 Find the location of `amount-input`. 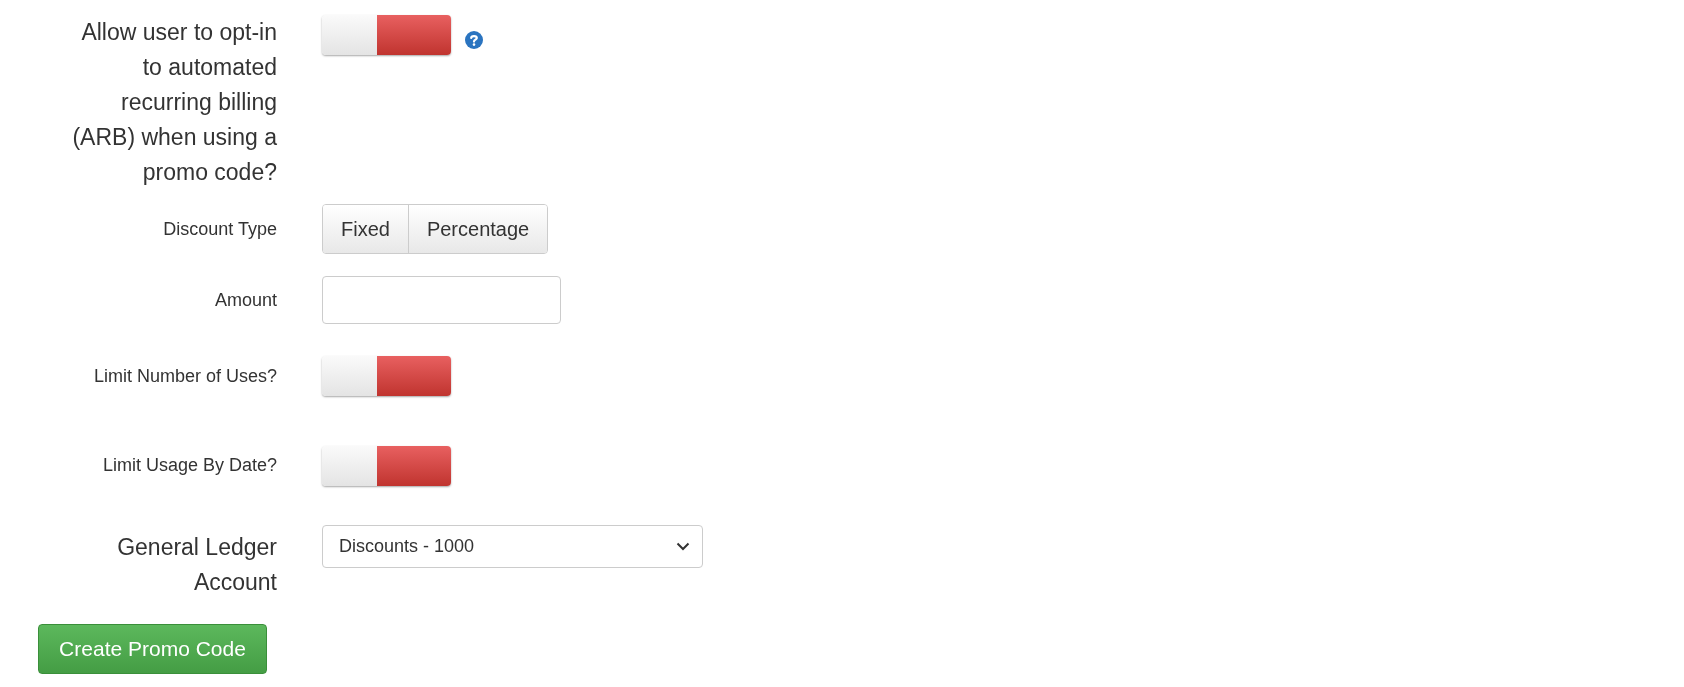

amount-input is located at coordinates (441, 300).